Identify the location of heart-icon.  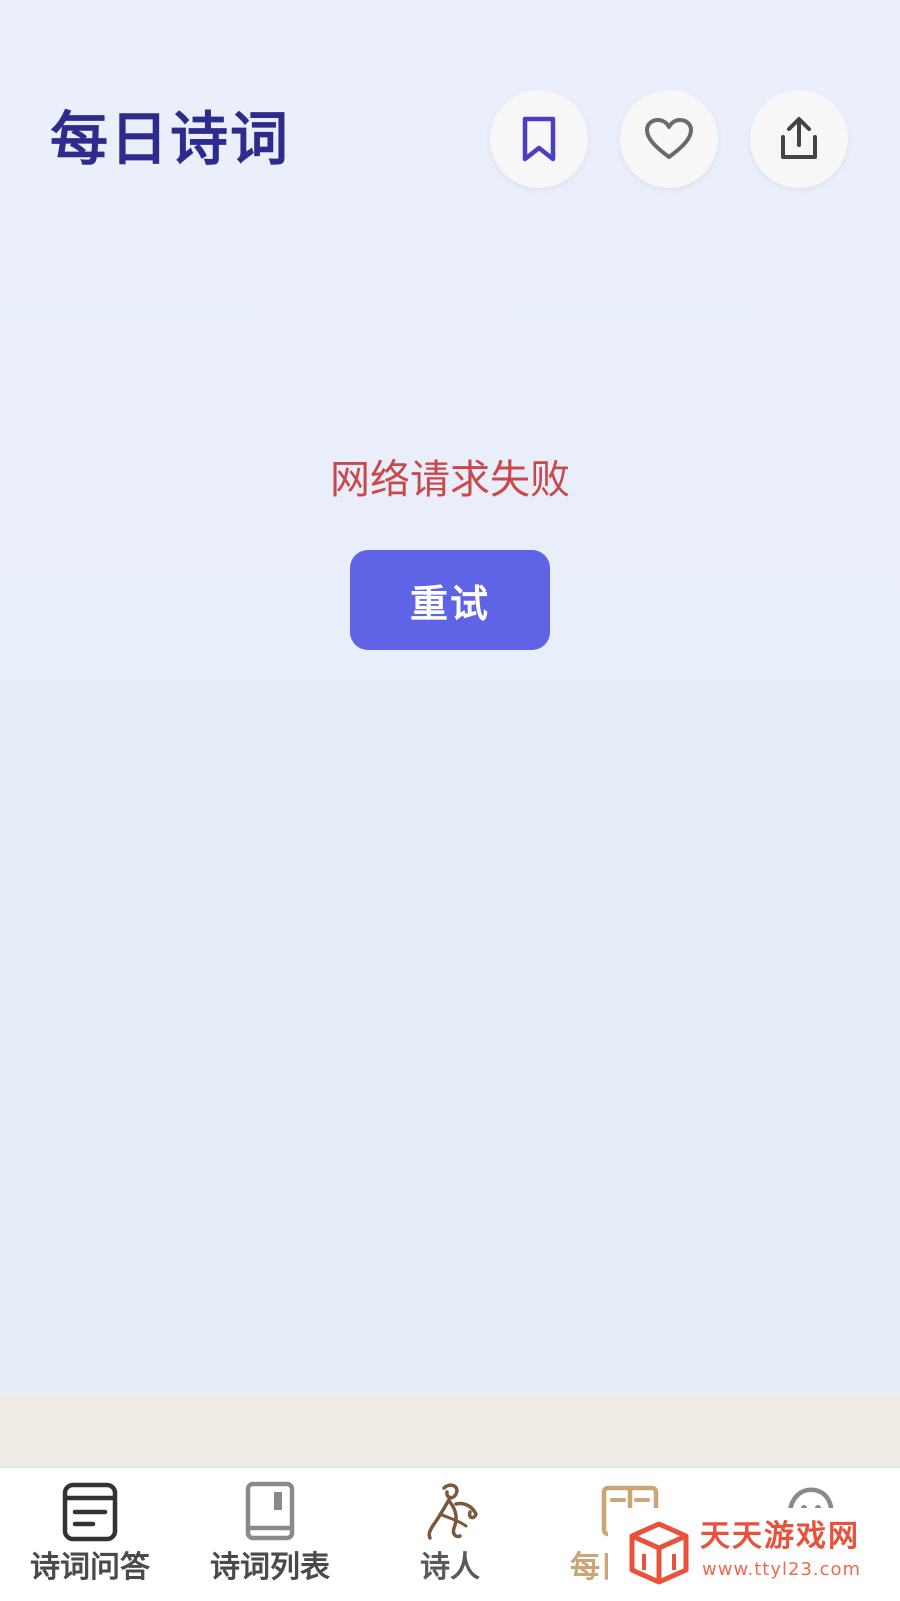
(669, 139).